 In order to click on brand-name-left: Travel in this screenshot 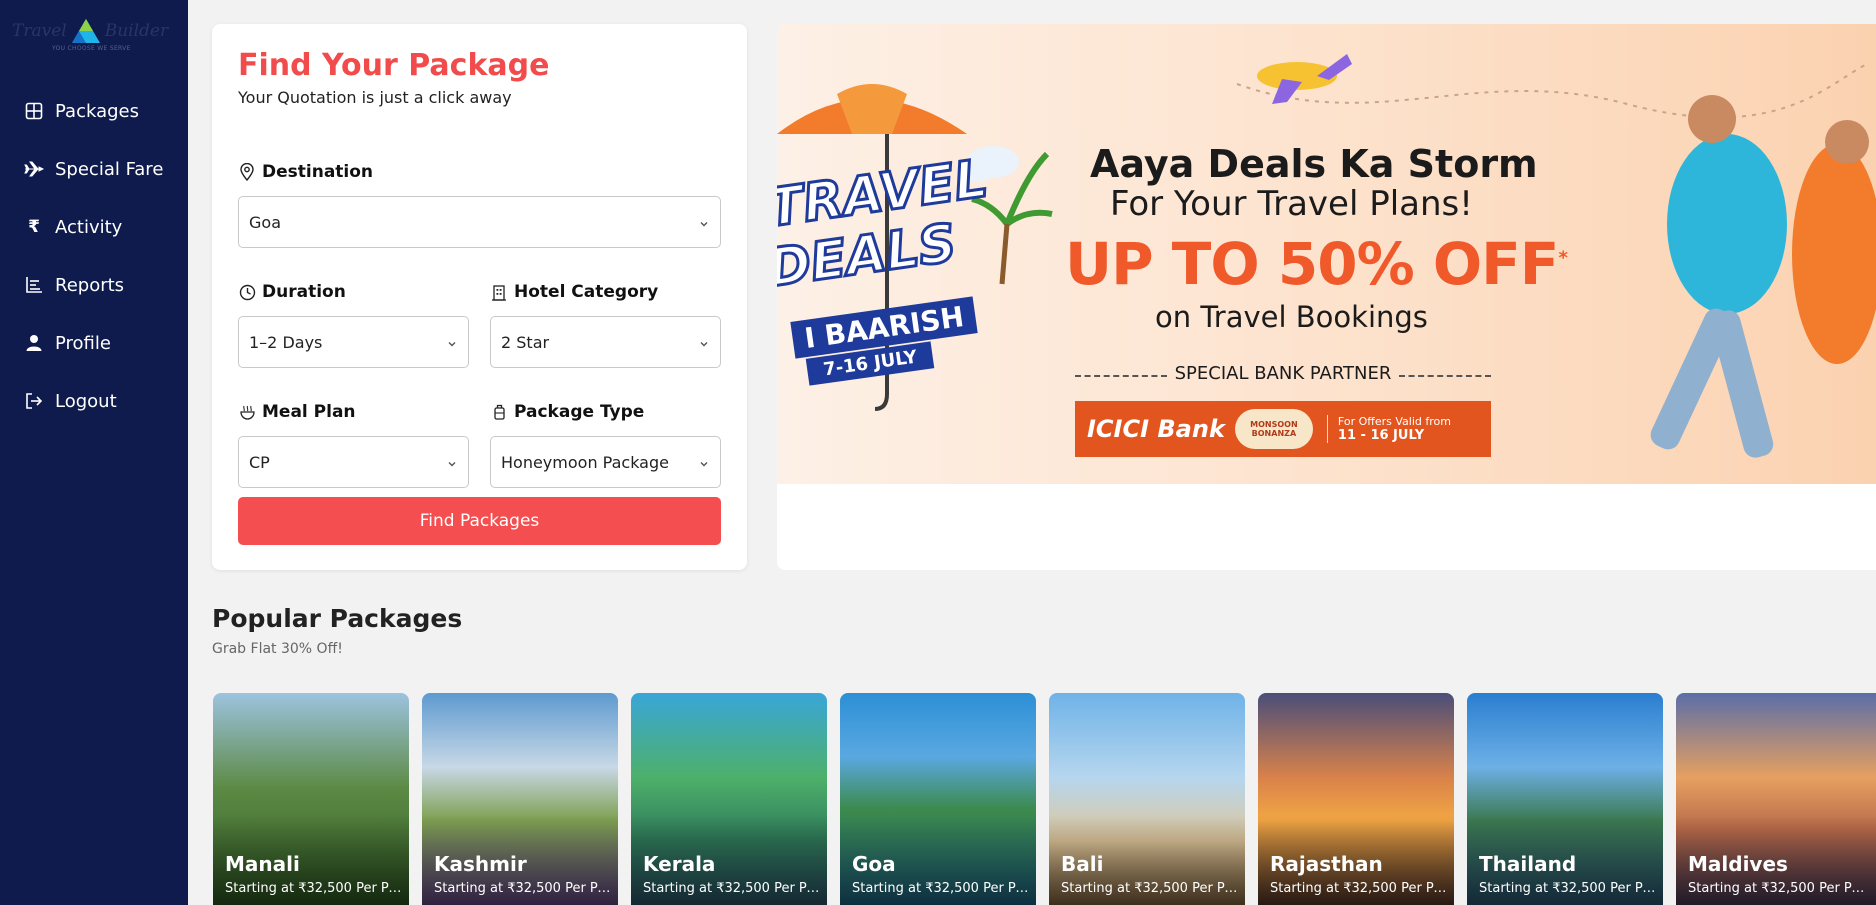, I will do `click(39, 31)`.